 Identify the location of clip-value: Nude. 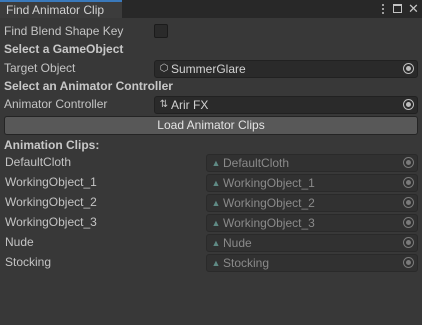
(237, 243).